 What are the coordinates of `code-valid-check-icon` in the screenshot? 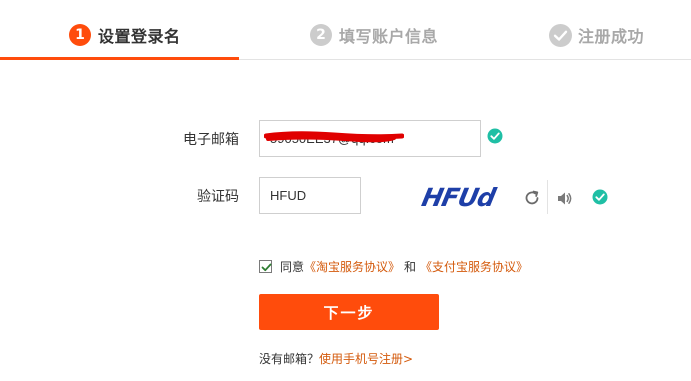 It's located at (600, 197).